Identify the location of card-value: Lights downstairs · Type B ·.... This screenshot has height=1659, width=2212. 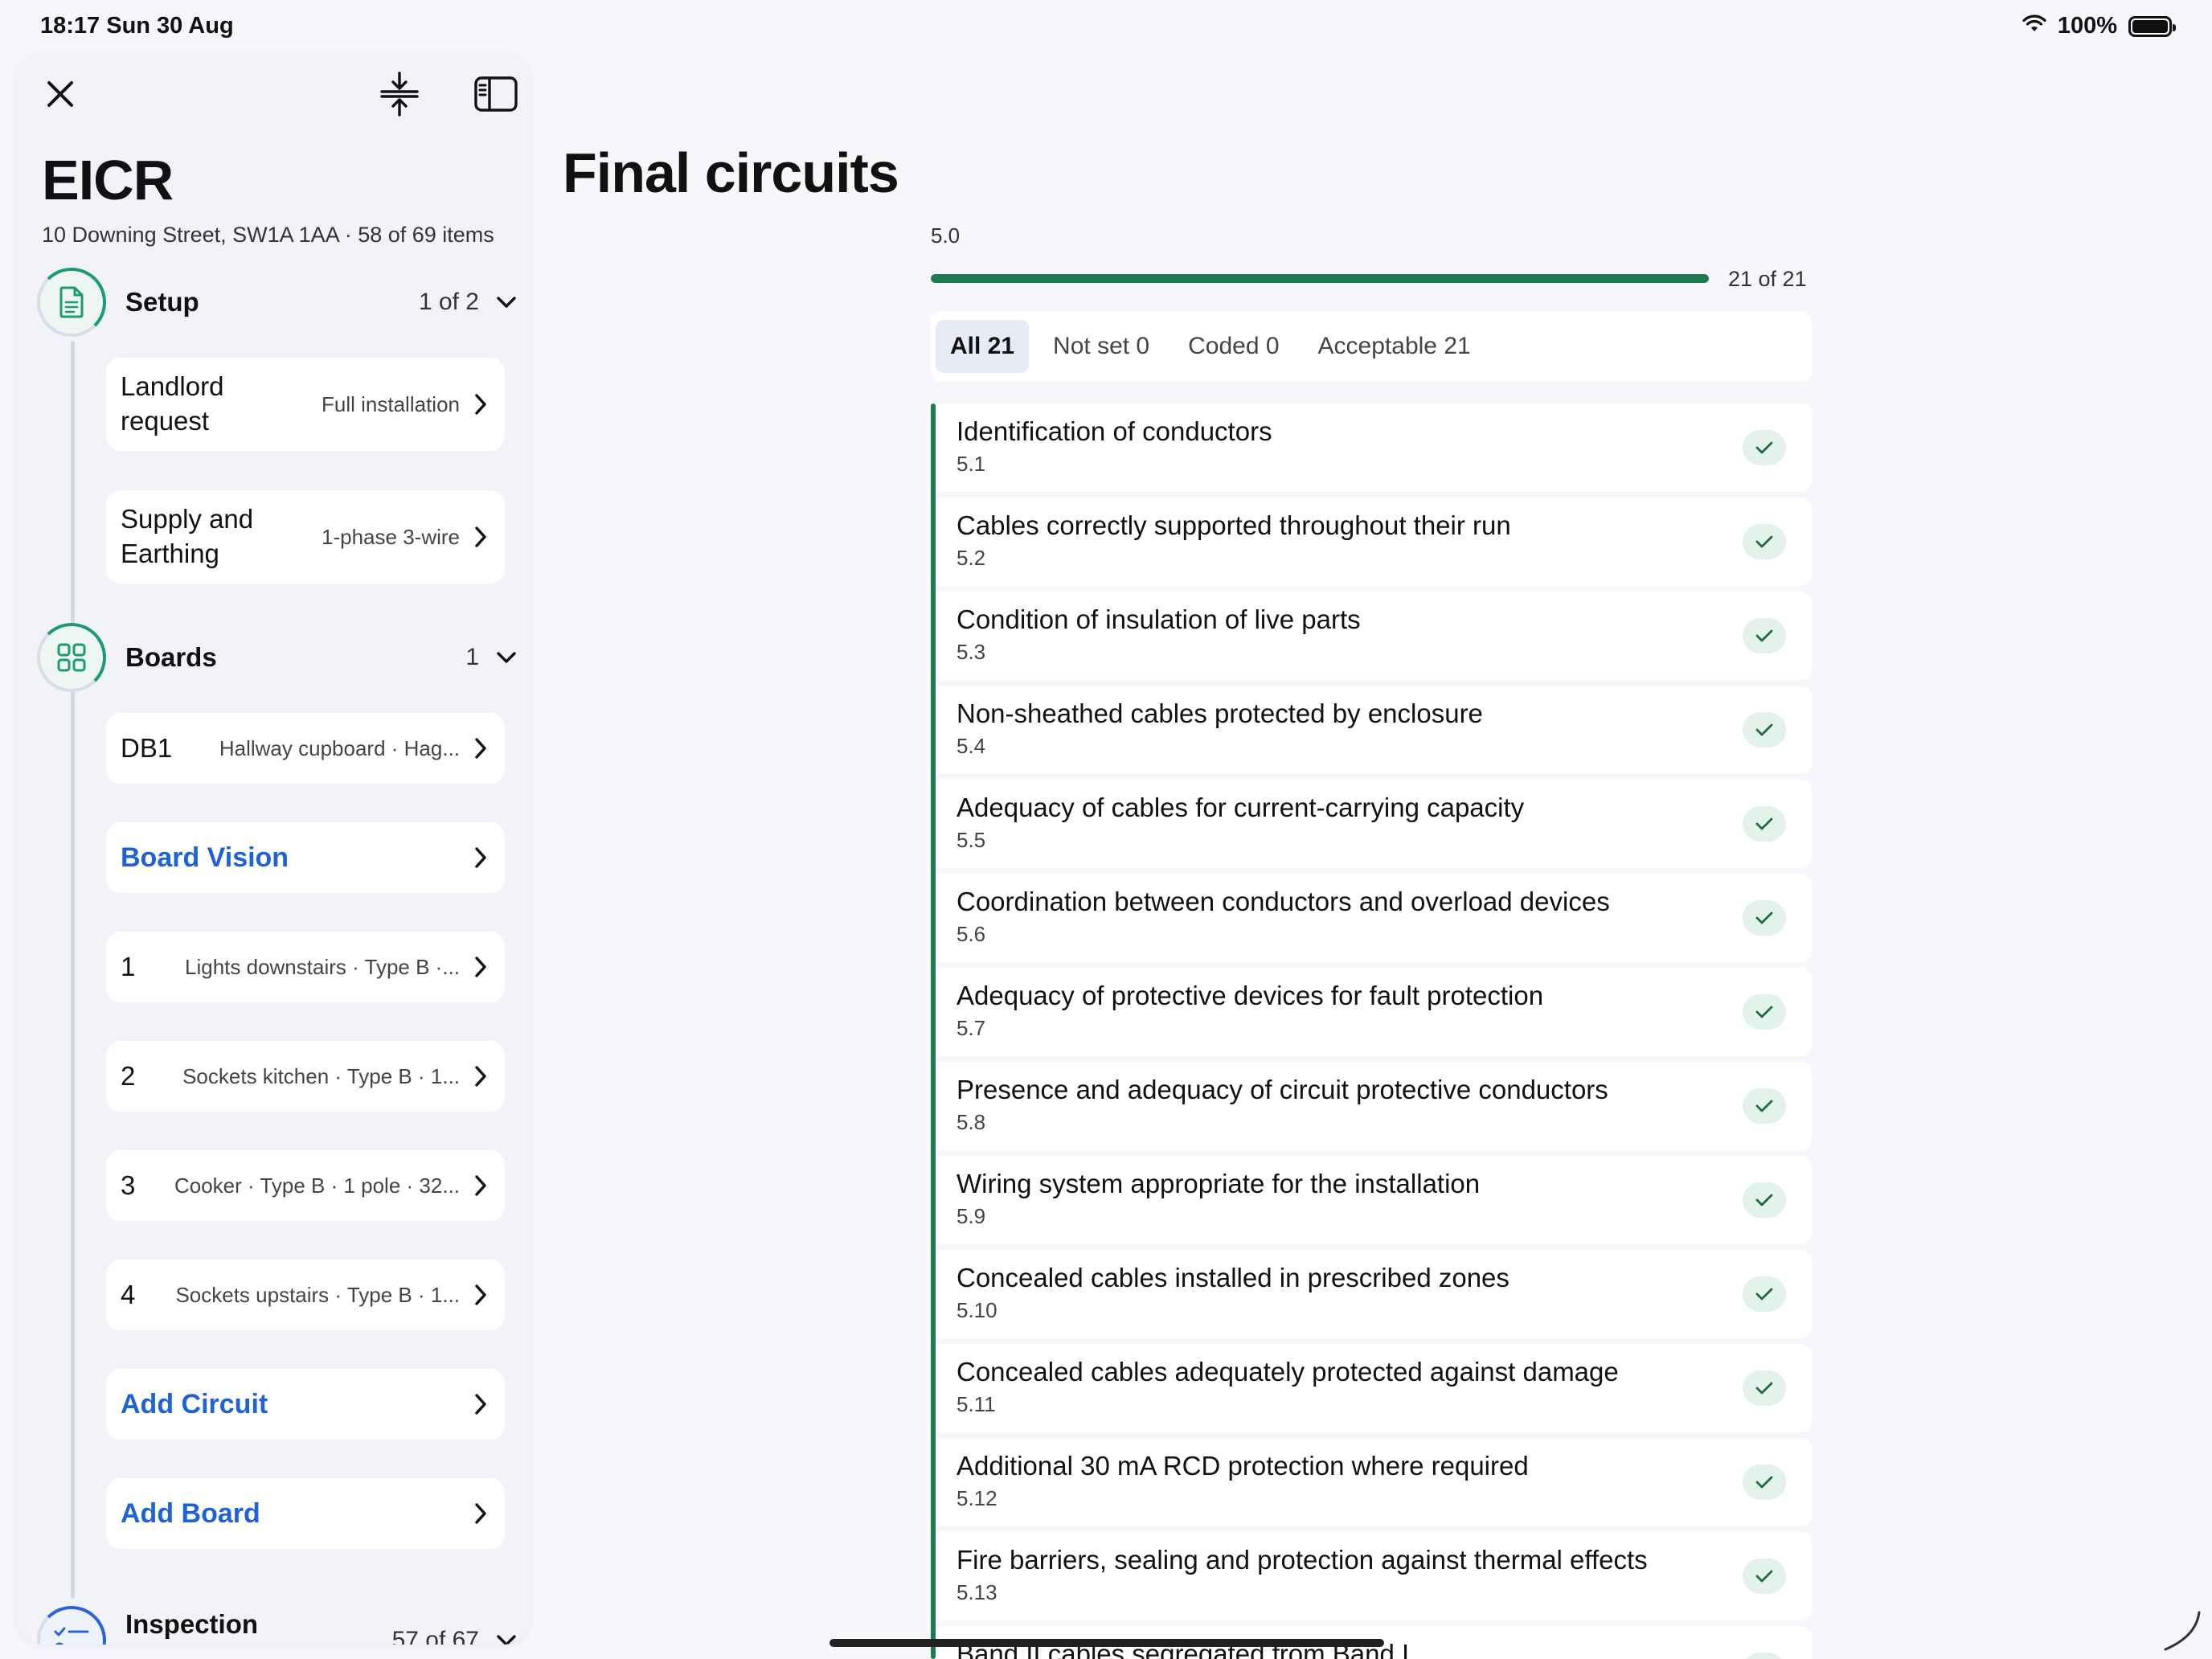
(322, 967).